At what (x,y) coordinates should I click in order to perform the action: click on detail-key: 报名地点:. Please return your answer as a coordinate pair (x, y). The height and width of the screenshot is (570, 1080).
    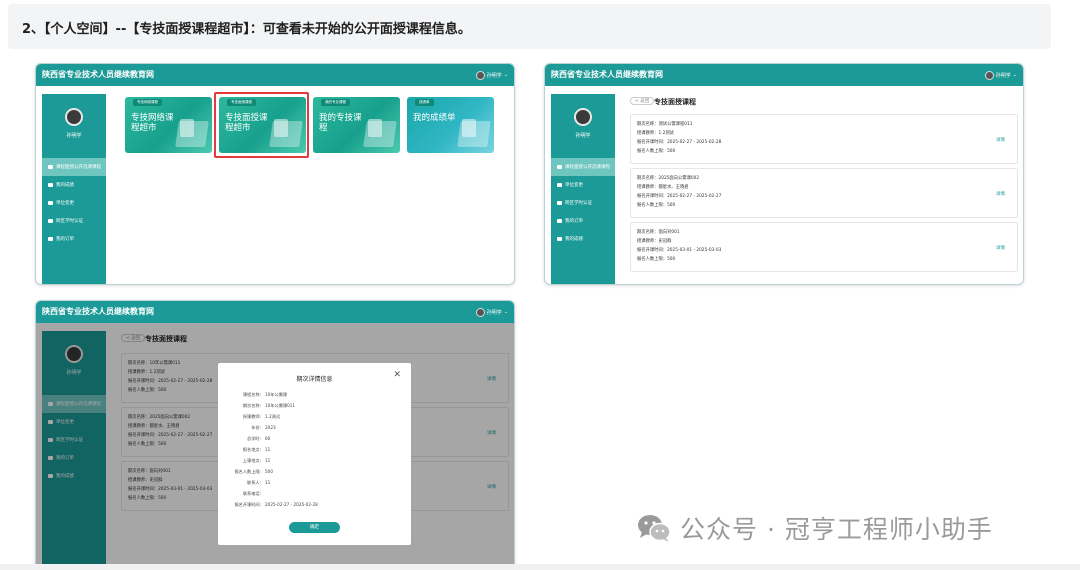
    Looking at the image, I should click on (251, 449).